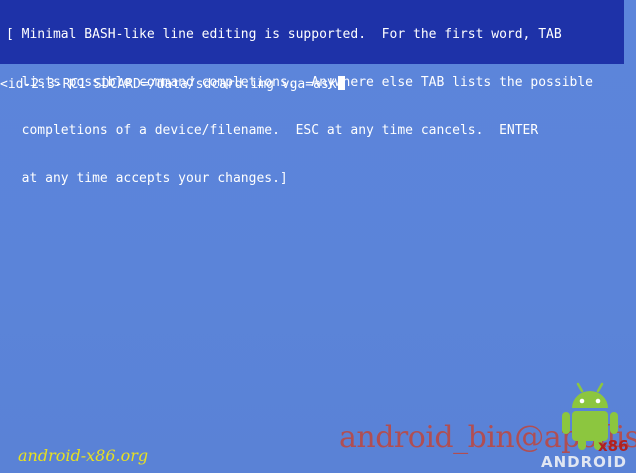  Describe the element at coordinates (584, 462) in the screenshot. I see `logo-wordmark: ANDROID` at that location.